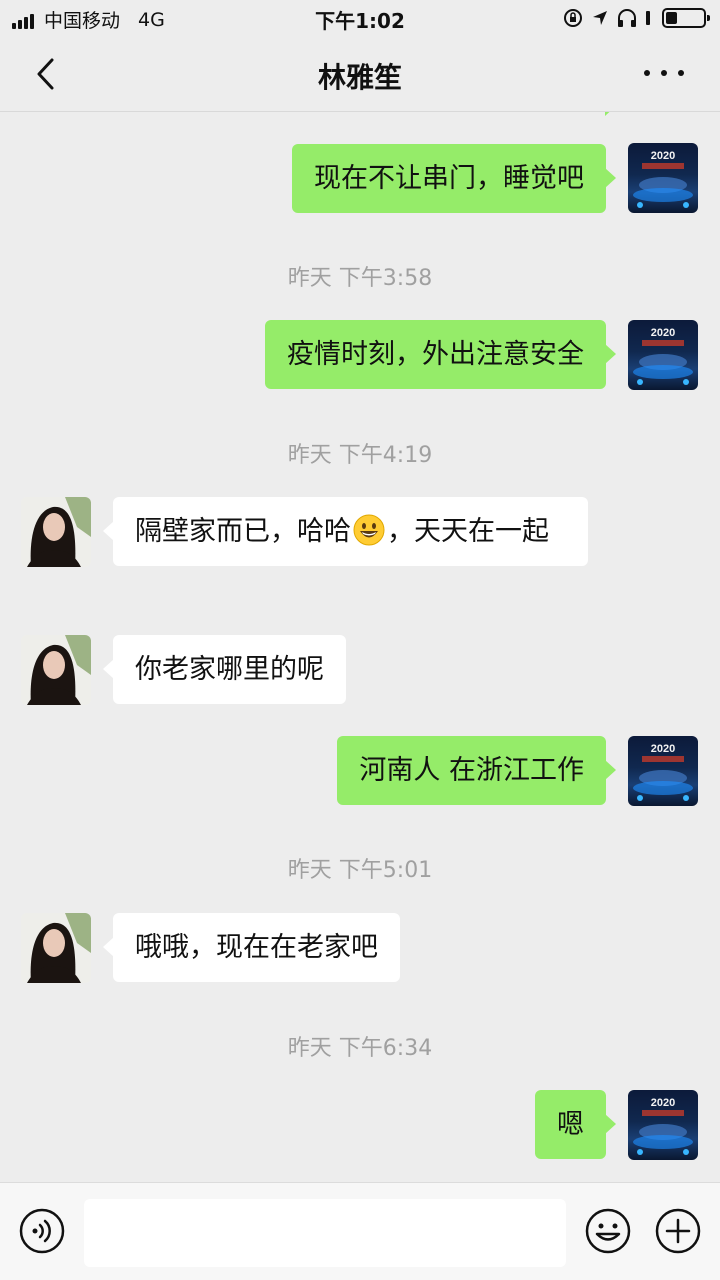 The height and width of the screenshot is (1280, 720). Describe the element at coordinates (325, 1233) in the screenshot. I see `message-input` at that location.